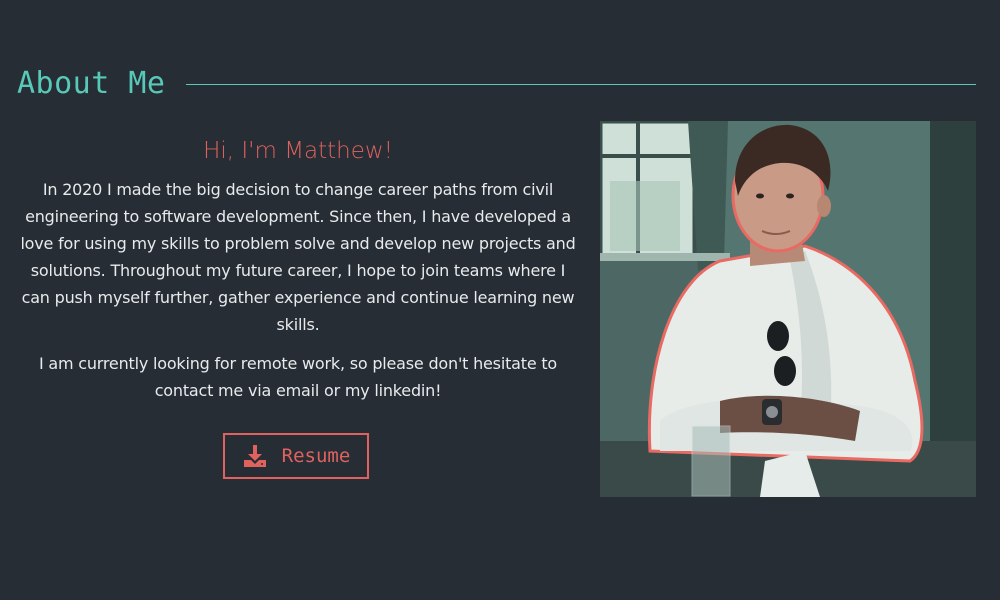  What do you see at coordinates (298, 151) in the screenshot?
I see `greeting-heading: Hi, I'm Matthew!` at bounding box center [298, 151].